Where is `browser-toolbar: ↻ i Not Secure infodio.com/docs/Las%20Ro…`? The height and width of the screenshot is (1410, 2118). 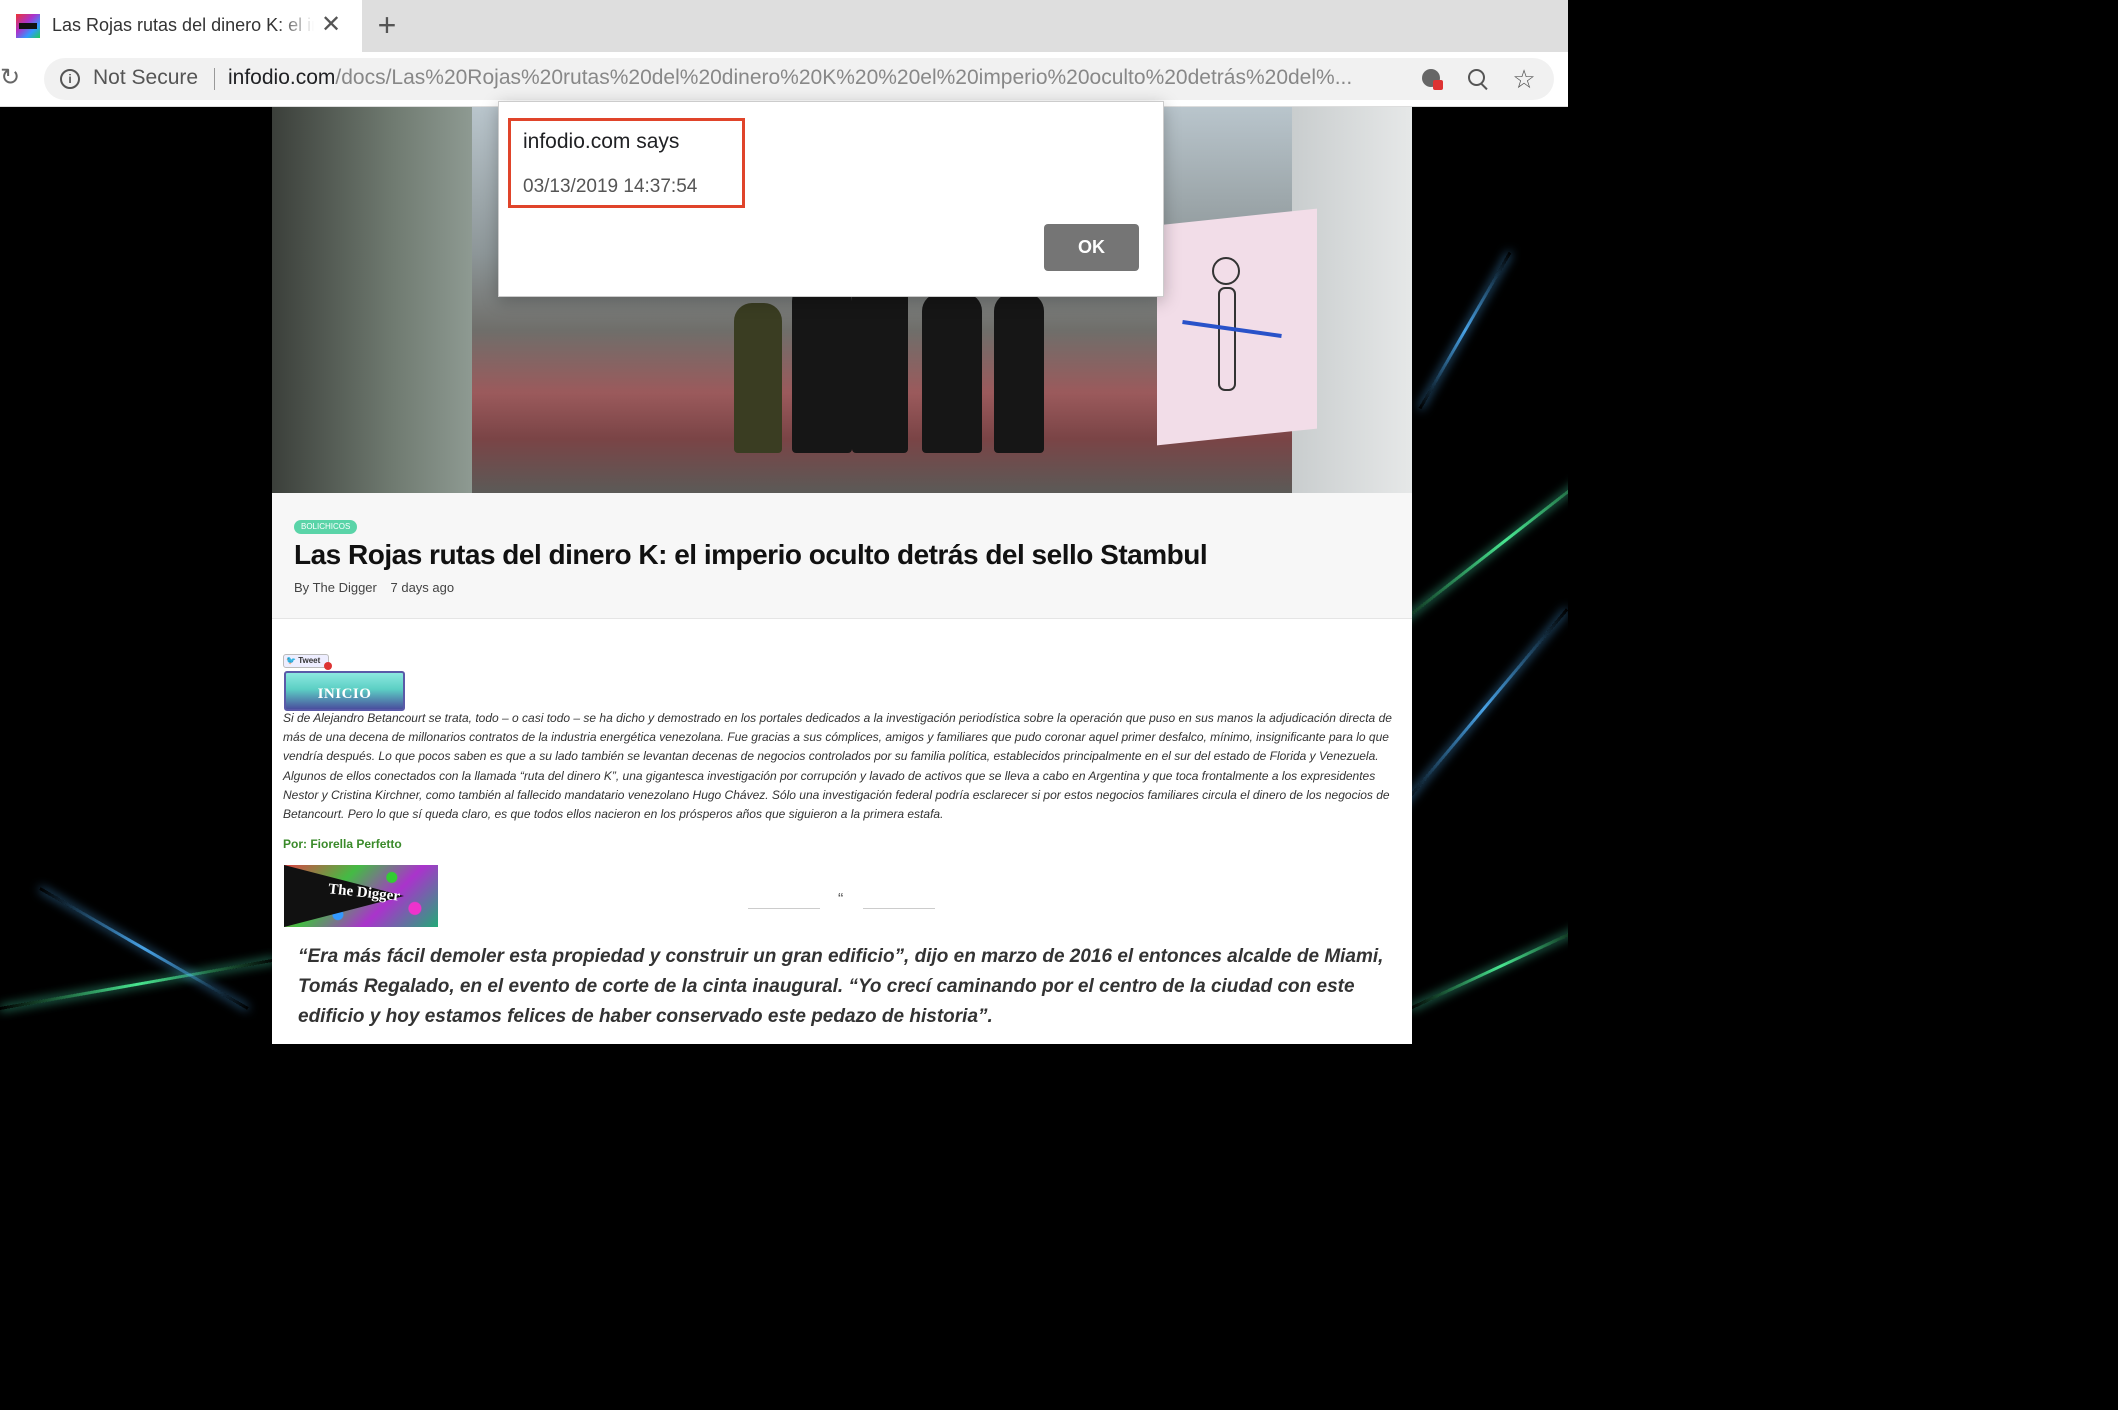
browser-toolbar: ↻ i Not Secure infodio.com/docs/Las%20Ro… is located at coordinates (784, 79).